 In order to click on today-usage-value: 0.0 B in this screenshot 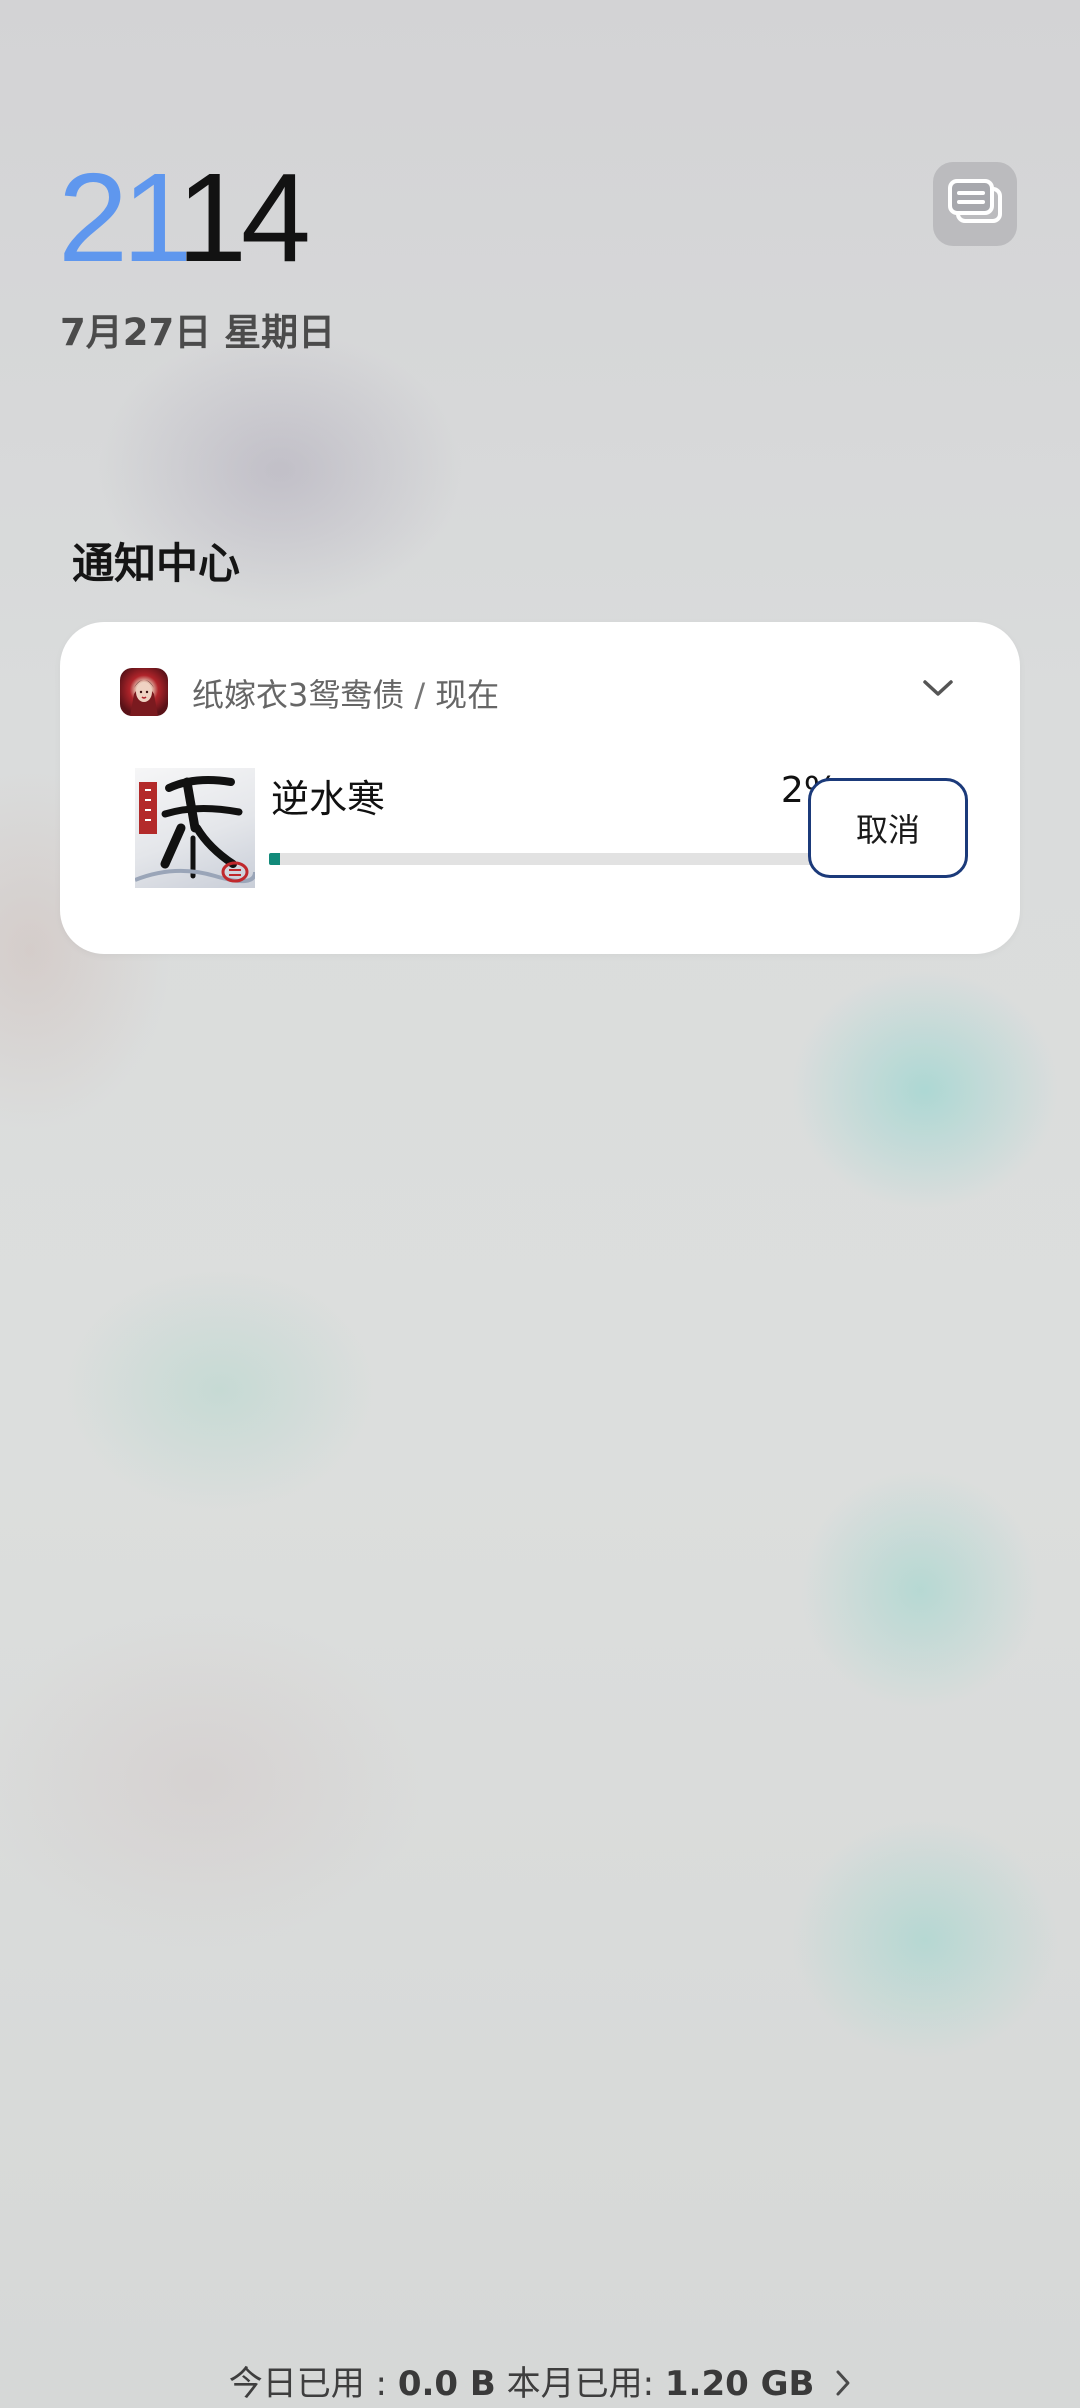, I will do `click(446, 2384)`.